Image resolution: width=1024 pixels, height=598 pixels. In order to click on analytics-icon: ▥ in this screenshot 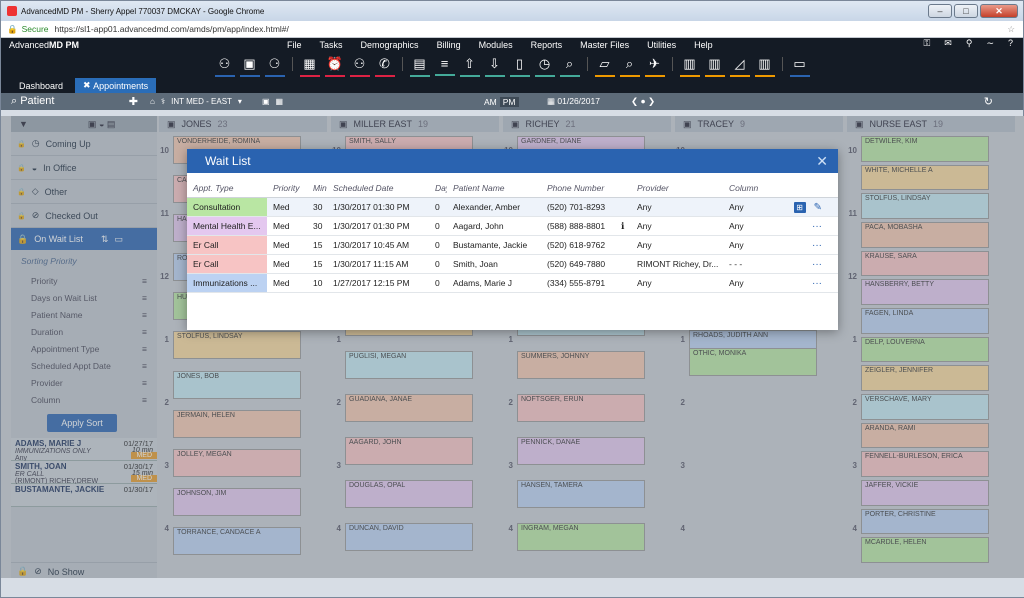, I will do `click(714, 66)`.